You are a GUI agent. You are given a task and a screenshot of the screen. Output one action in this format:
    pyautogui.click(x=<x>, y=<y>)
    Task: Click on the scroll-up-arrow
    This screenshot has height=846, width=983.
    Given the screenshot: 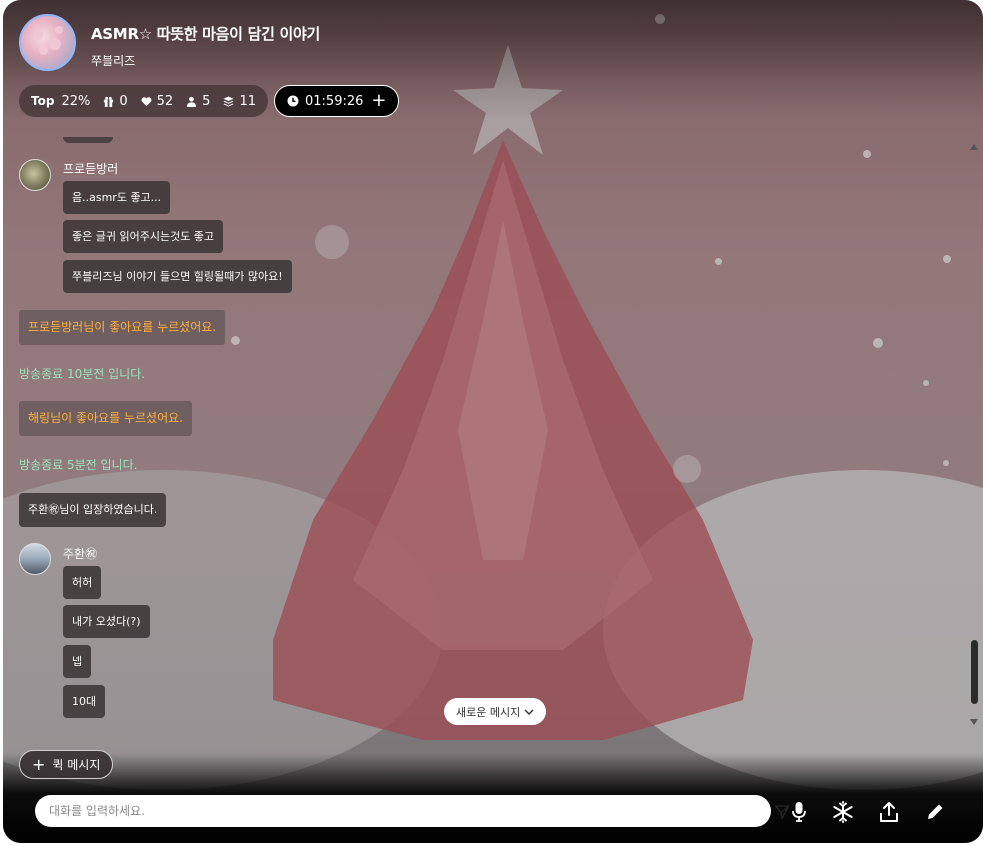 What is the action you would take?
    pyautogui.click(x=974, y=147)
    